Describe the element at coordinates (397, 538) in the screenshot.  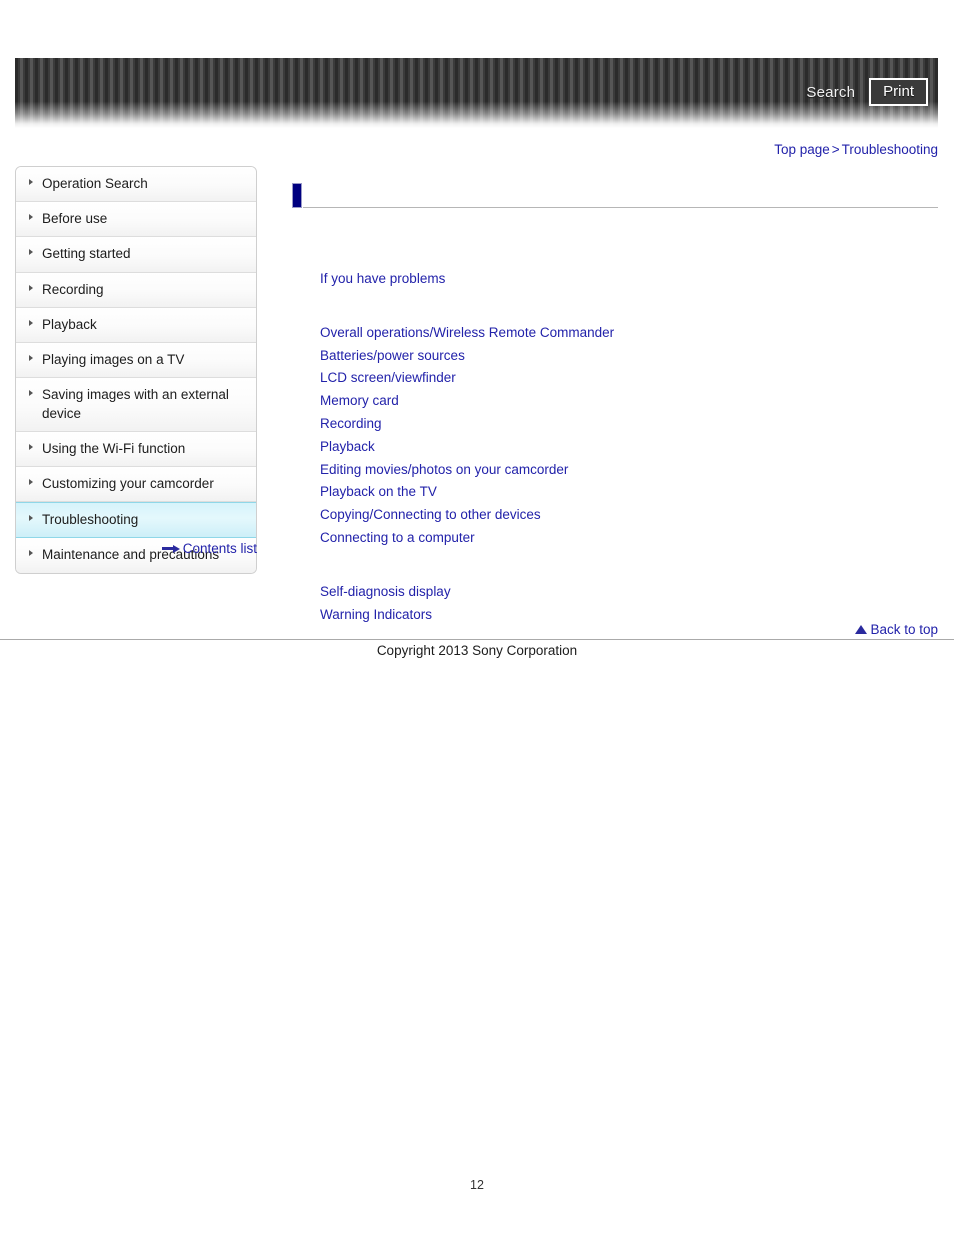
I see `content-link: Connecting to a computer` at that location.